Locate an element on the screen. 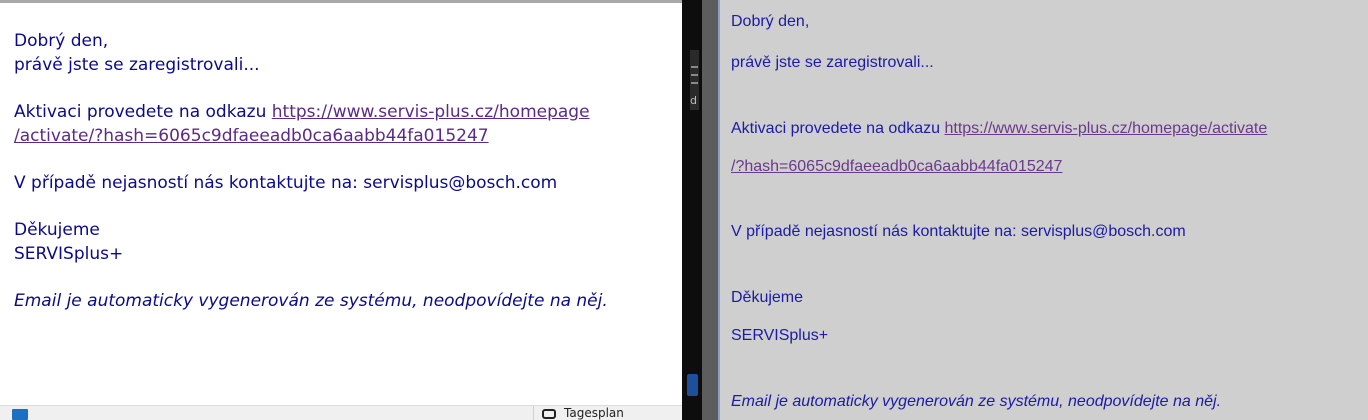  calendar-icon is located at coordinates (549, 414).